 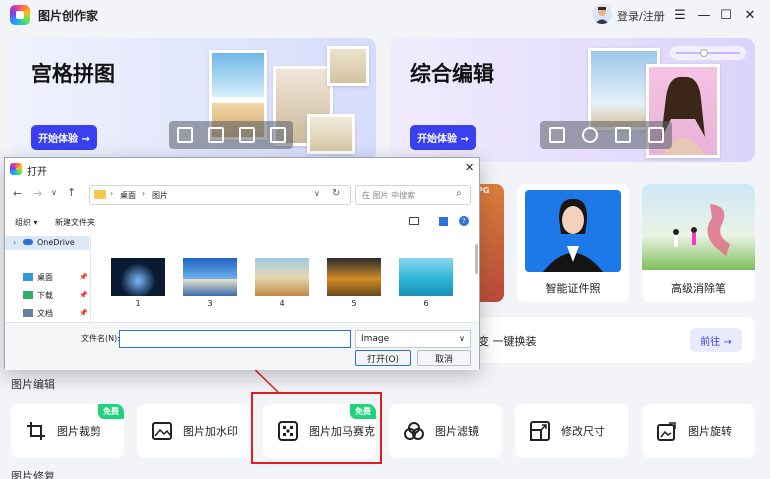 I want to click on tool-watermark: 图片加水印, so click(x=193, y=431).